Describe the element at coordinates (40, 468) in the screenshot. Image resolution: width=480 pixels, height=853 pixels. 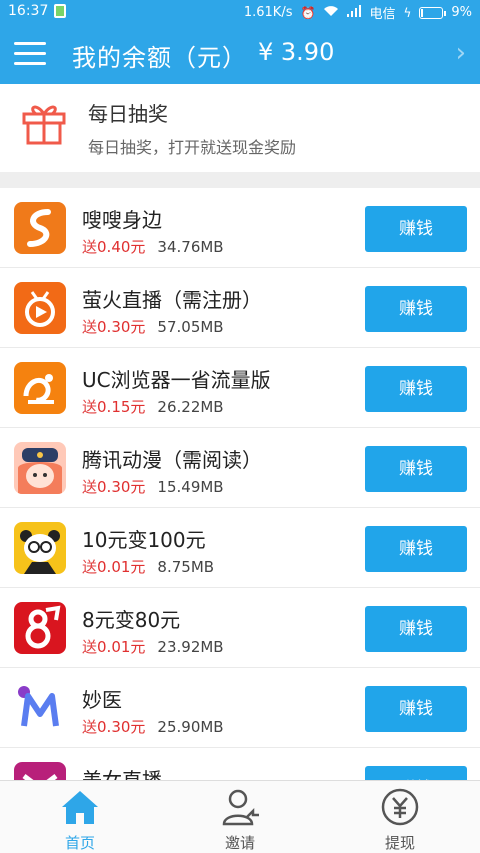
I see `tencent-comic-icon` at that location.